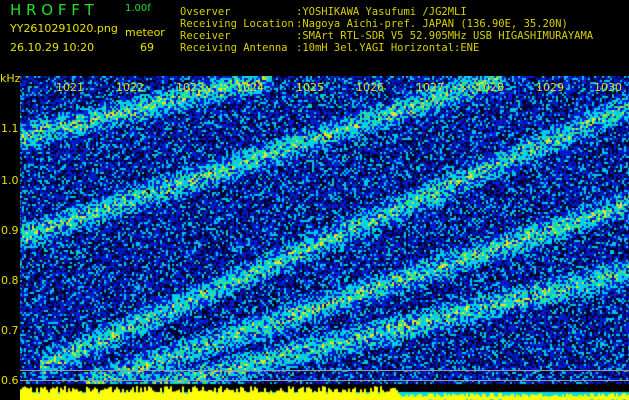 This screenshot has height=400, width=629. I want to click on y-tick: 0.7, so click(10, 330).